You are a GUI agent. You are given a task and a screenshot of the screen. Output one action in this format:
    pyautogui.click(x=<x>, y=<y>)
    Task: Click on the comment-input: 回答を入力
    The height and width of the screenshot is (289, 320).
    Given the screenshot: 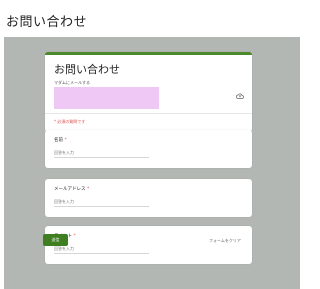 What is the action you would take?
    pyautogui.click(x=101, y=249)
    